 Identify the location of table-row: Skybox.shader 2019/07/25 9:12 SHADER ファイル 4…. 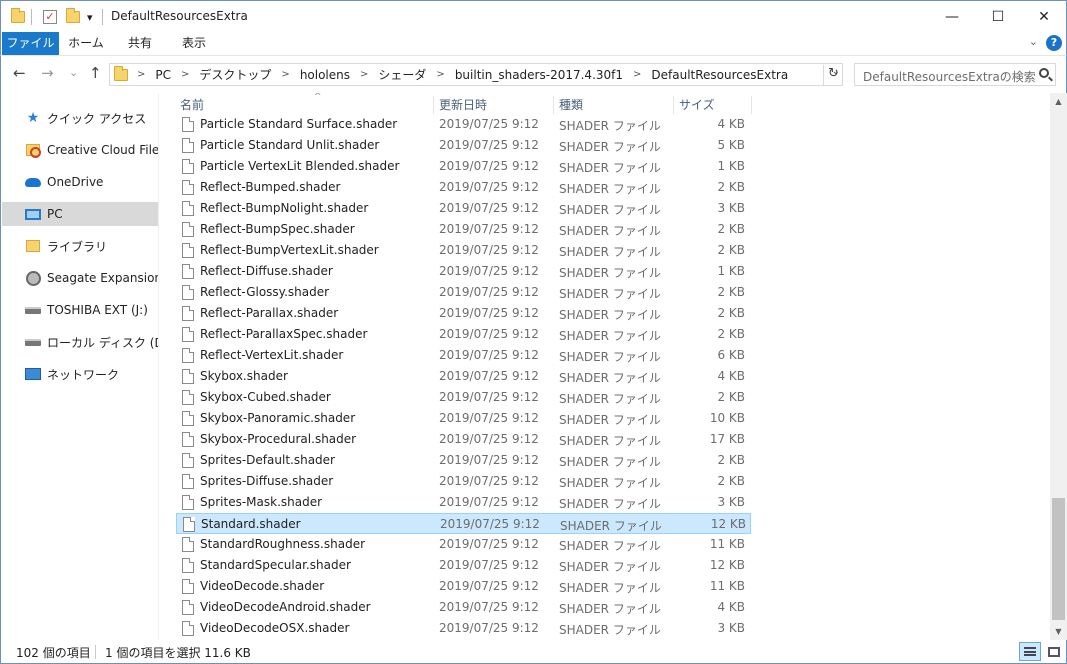
(463, 376).